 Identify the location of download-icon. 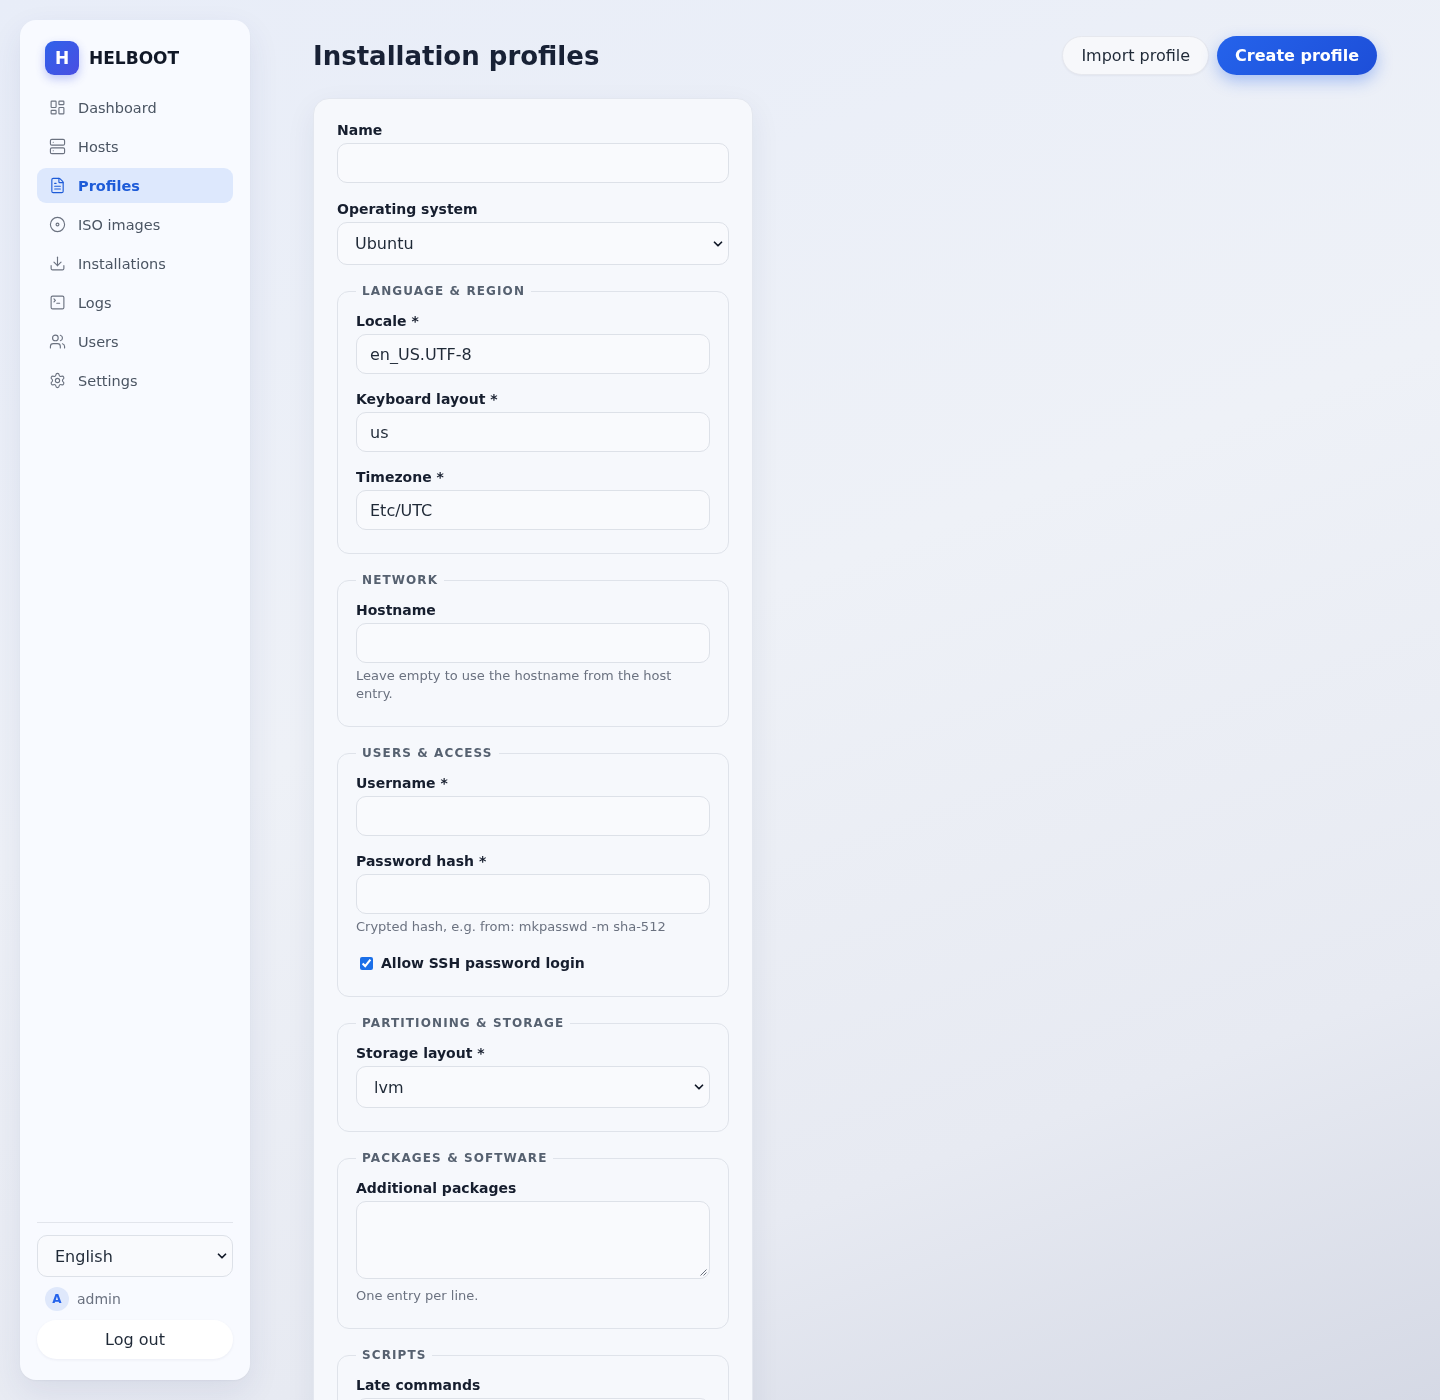
(57, 263).